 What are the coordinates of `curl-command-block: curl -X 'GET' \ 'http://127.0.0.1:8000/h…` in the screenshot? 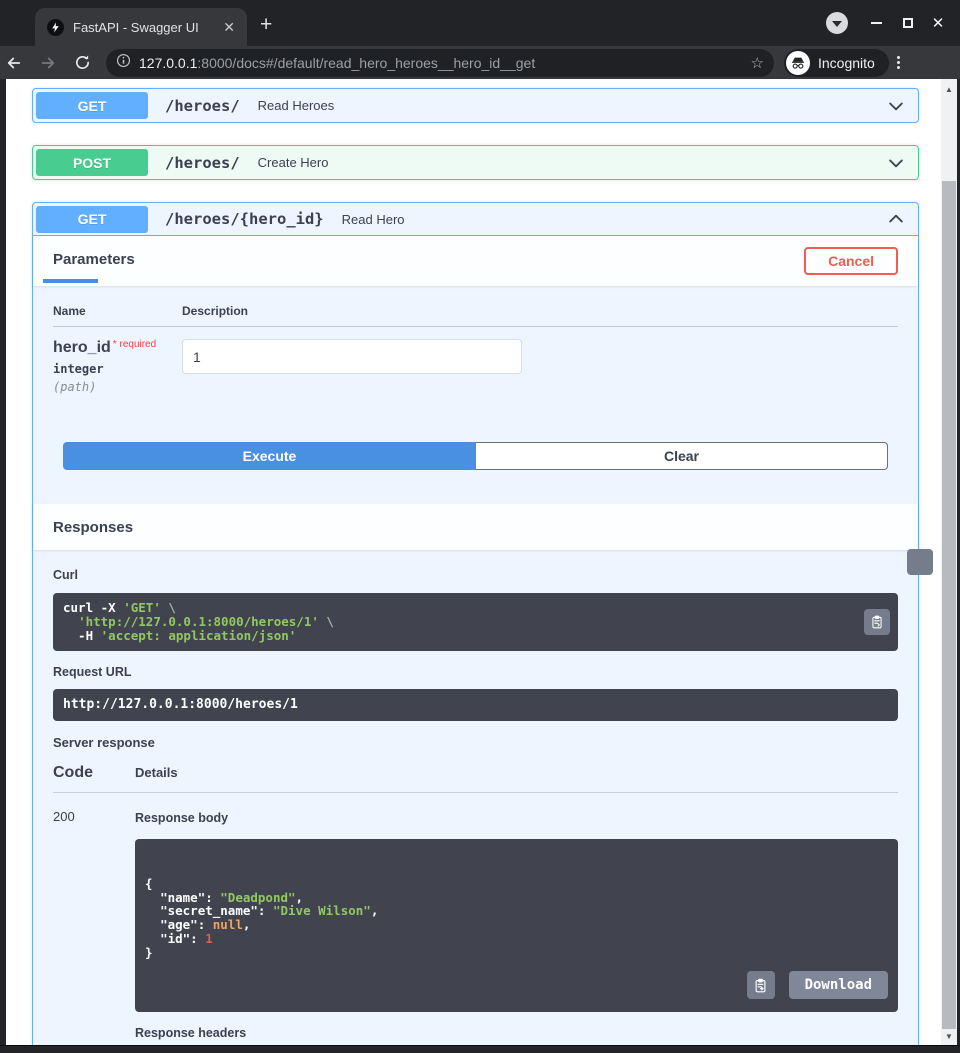 It's located at (475, 622).